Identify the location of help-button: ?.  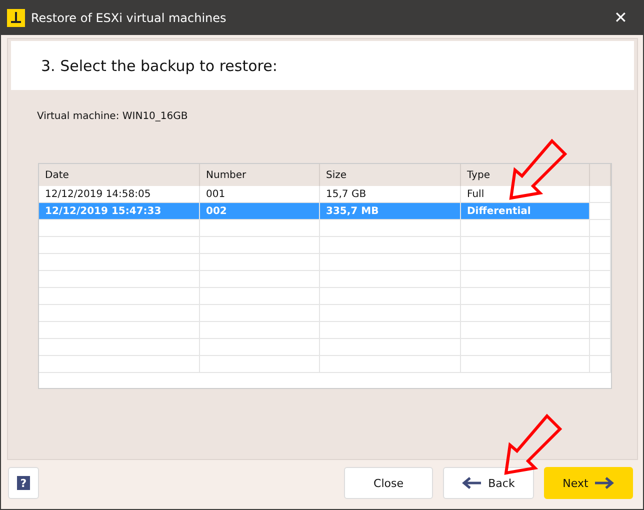
(23, 483).